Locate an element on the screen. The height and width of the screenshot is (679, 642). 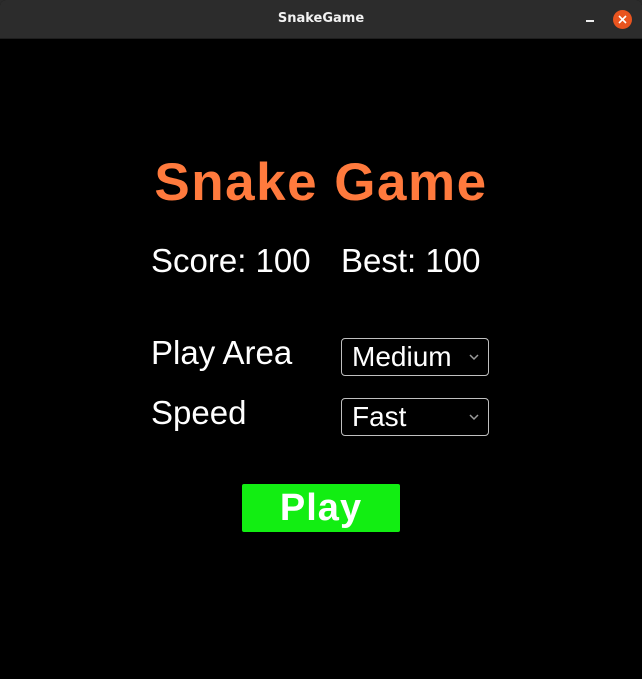
game-title: Snake Game is located at coordinates (321, 182).